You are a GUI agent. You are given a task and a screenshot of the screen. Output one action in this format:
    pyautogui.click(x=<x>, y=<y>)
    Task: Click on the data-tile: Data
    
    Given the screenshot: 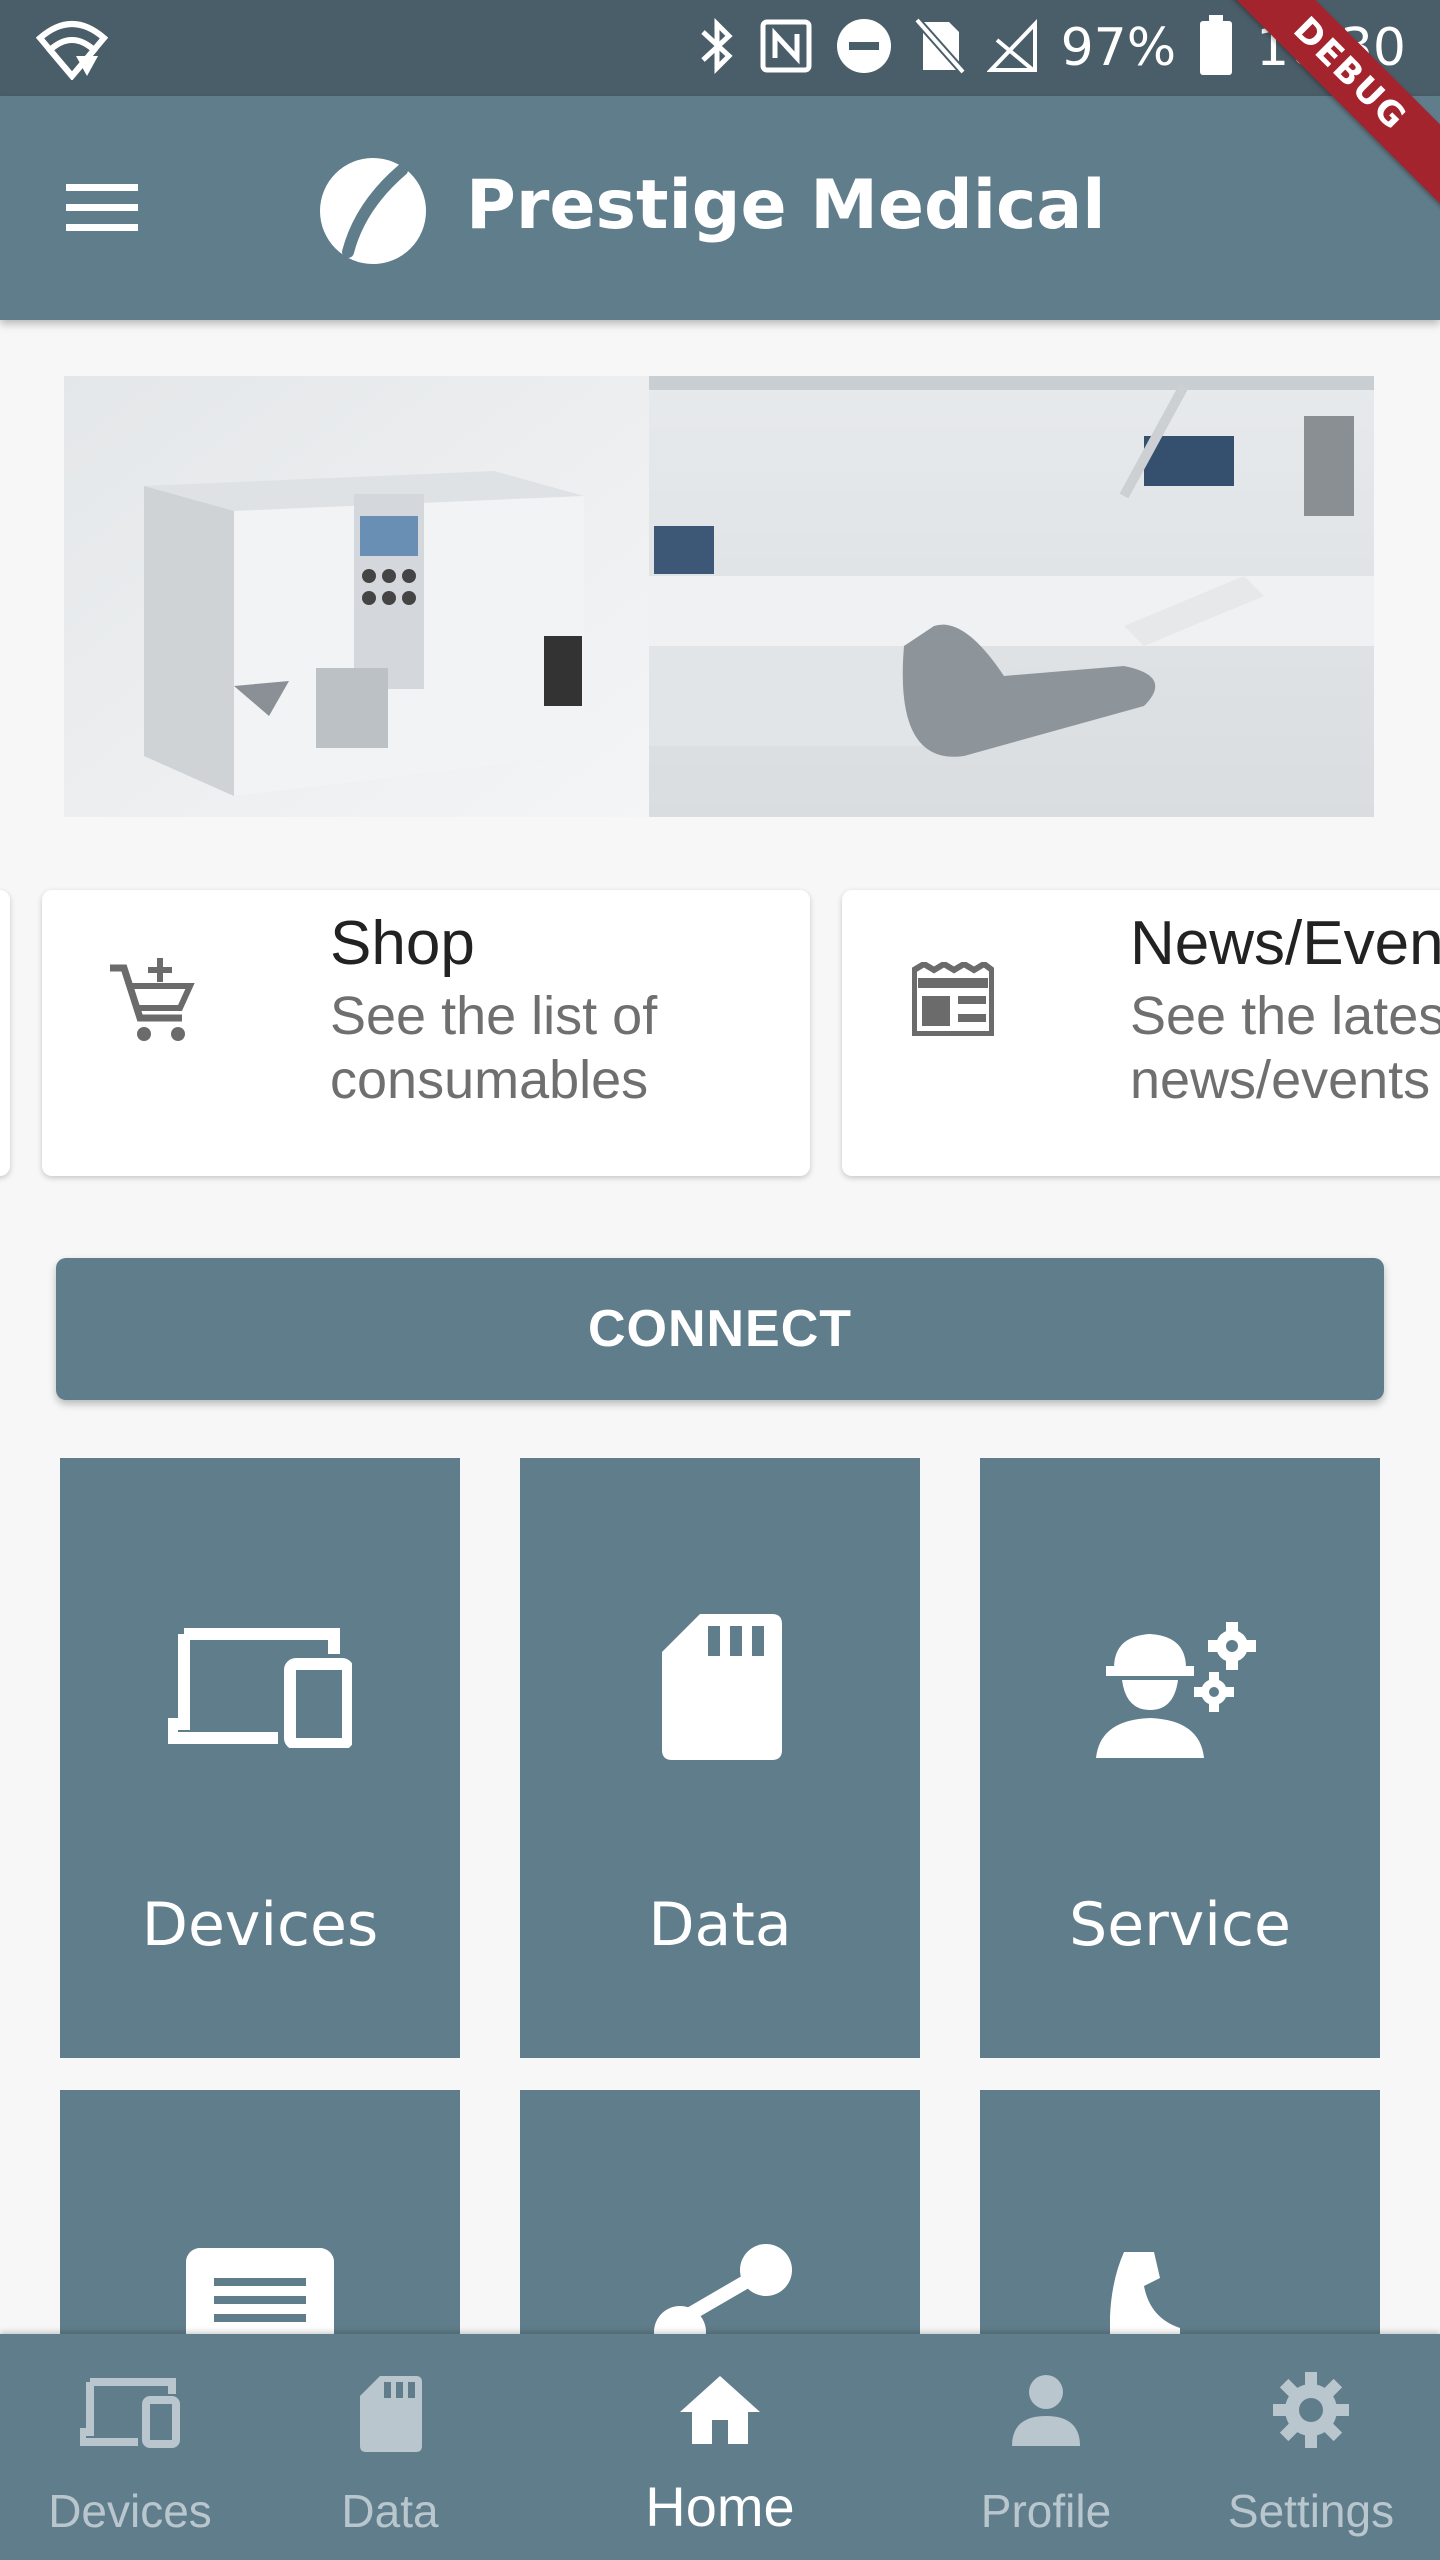 What is the action you would take?
    pyautogui.click(x=720, y=1758)
    